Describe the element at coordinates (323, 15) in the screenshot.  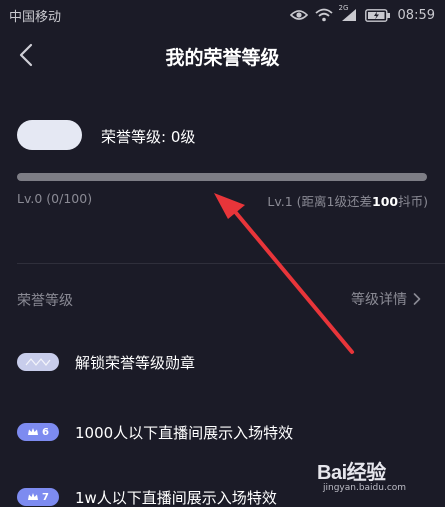
I see `wifi-icon` at that location.